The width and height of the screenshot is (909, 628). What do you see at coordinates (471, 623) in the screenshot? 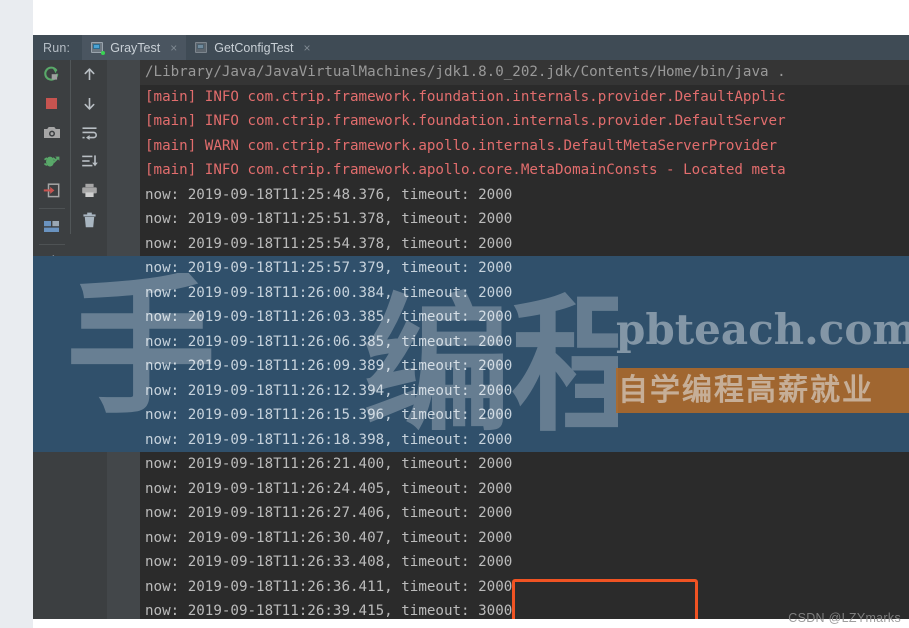
I see `page-background-bottom-strip` at bounding box center [471, 623].